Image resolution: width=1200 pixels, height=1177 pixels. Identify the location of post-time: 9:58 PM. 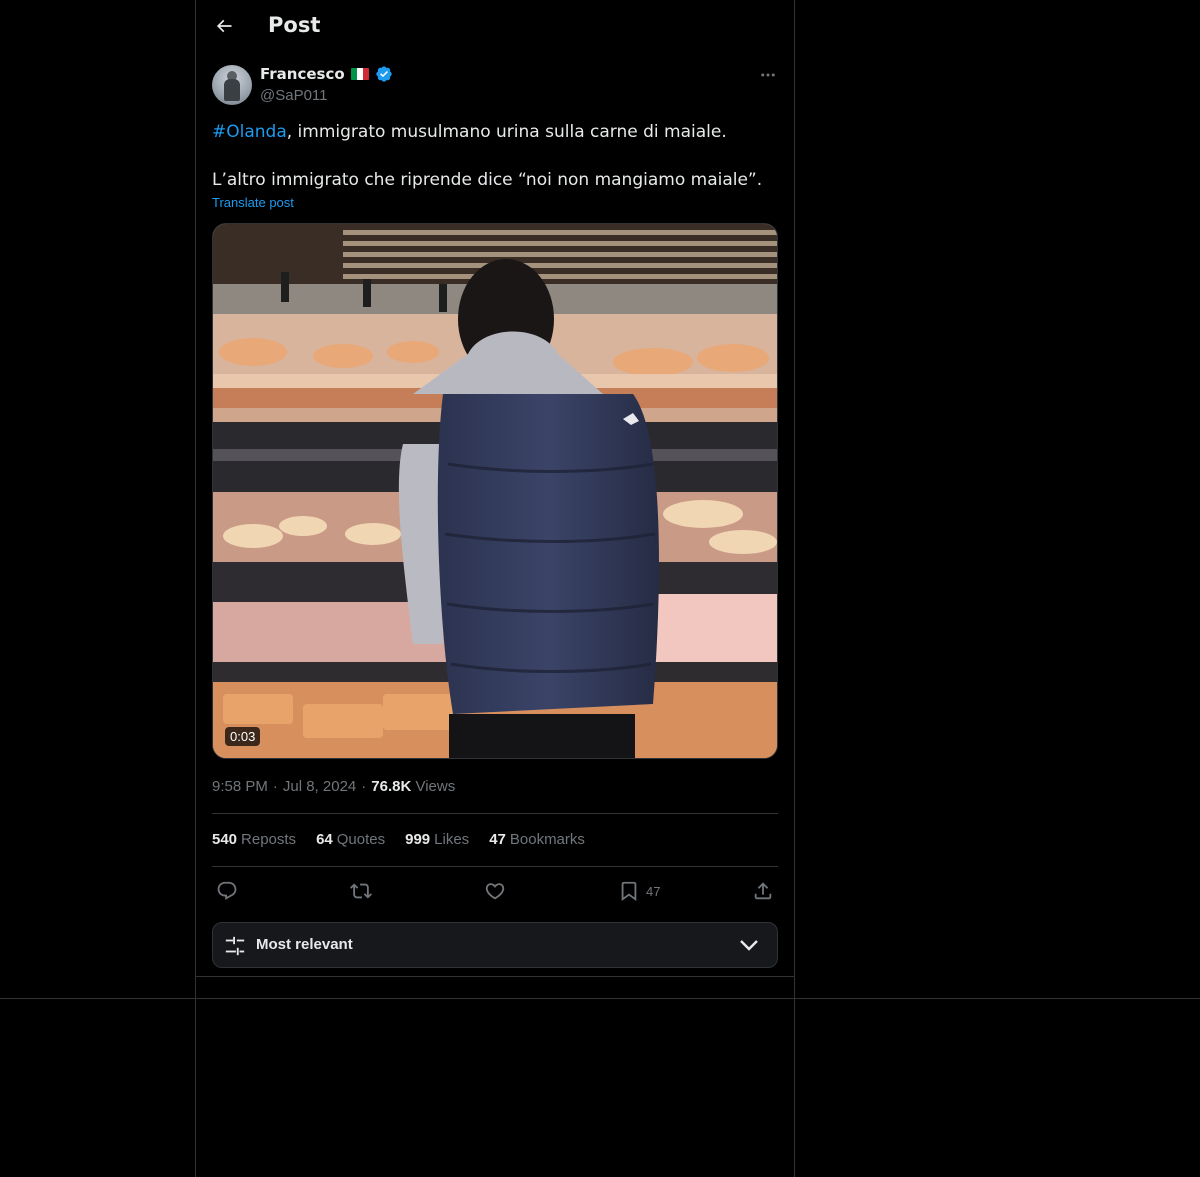
(240, 786).